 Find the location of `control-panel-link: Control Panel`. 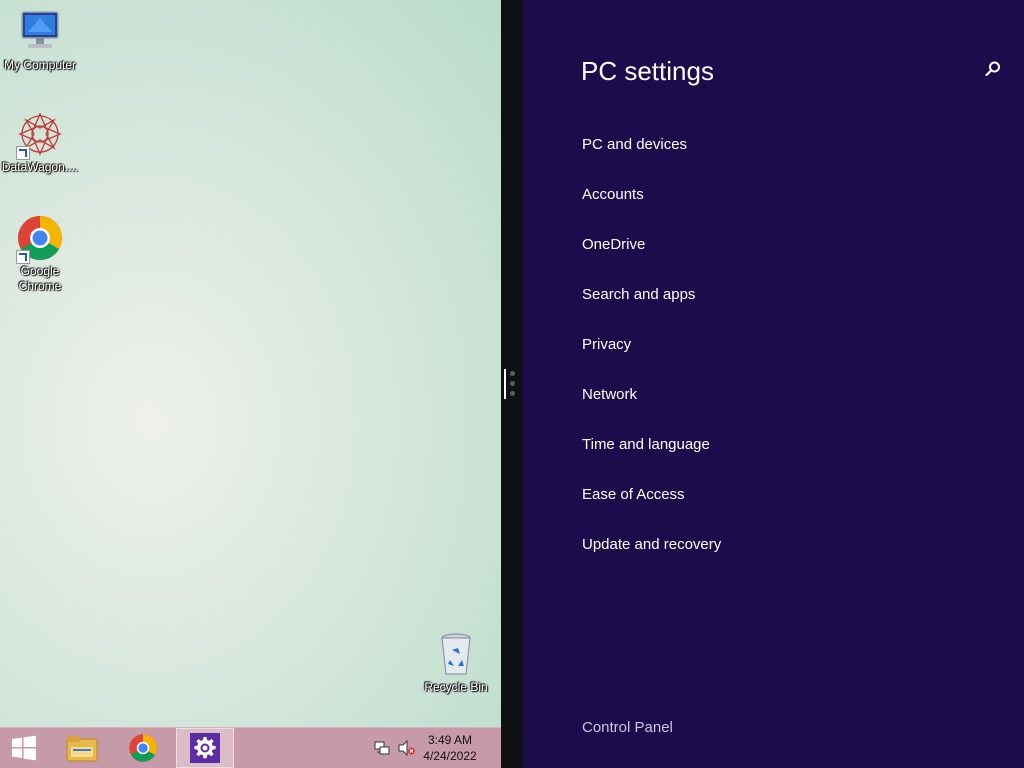

control-panel-link: Control Panel is located at coordinates (627, 727).